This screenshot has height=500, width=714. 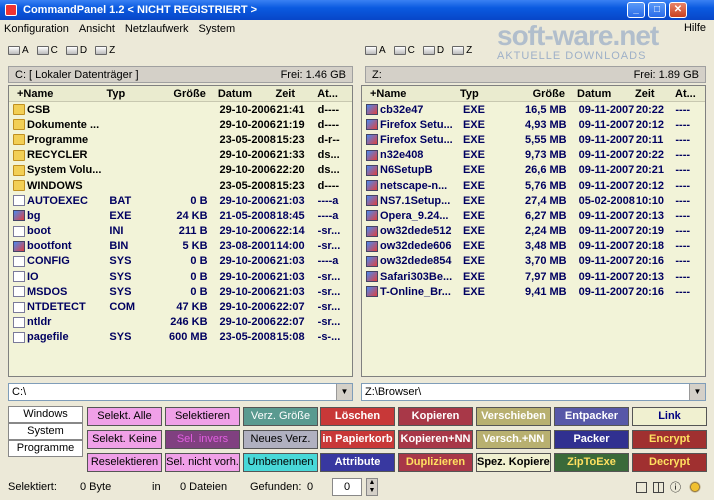 What do you see at coordinates (533, 246) in the screenshot?
I see `file-row: ow32dede606 EXE 3,48 MB 09-11-2007 20:18 ----` at bounding box center [533, 246].